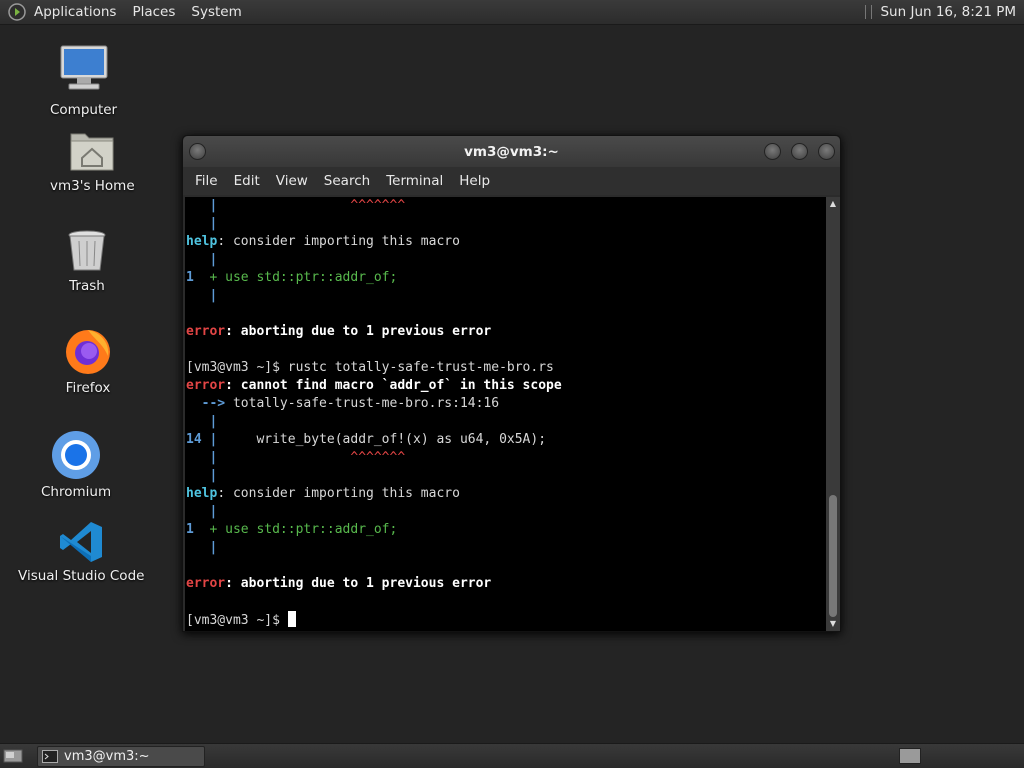  I want to click on text-cursor, so click(291, 619).